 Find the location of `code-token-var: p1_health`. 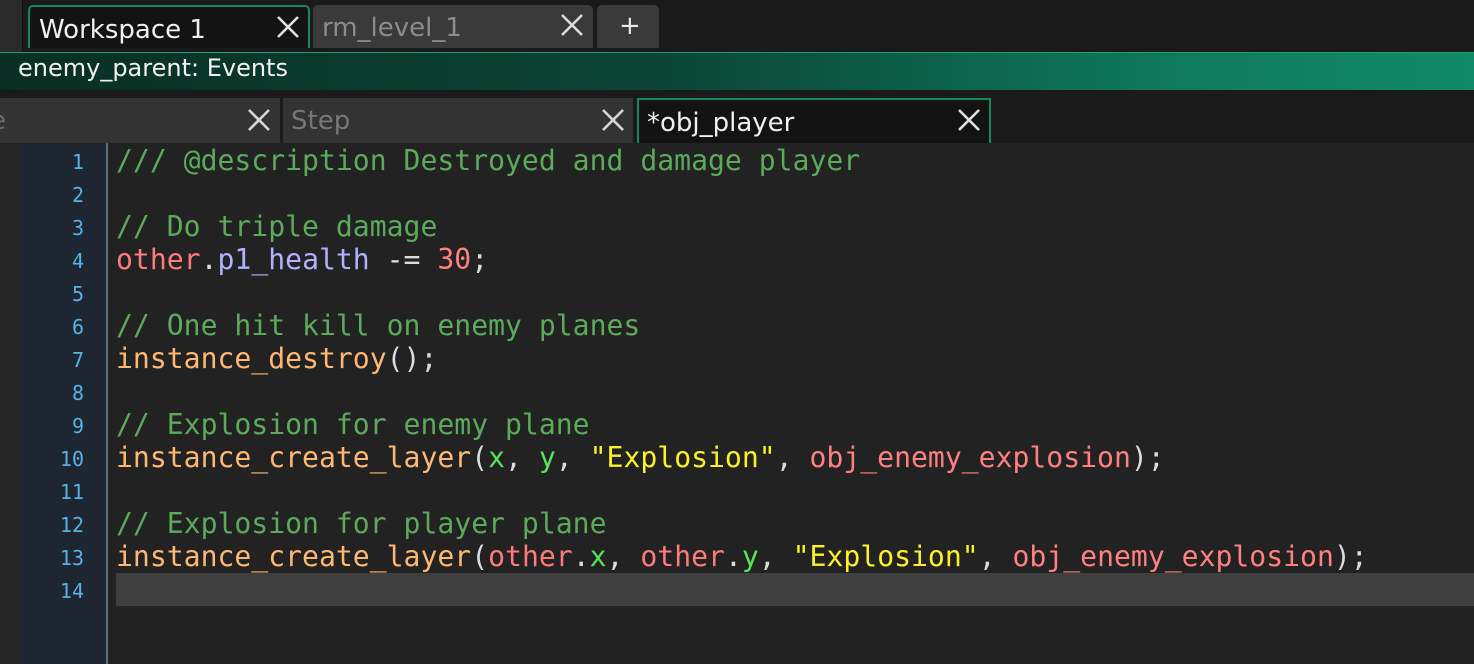

code-token-var: p1_health is located at coordinates (293, 259).